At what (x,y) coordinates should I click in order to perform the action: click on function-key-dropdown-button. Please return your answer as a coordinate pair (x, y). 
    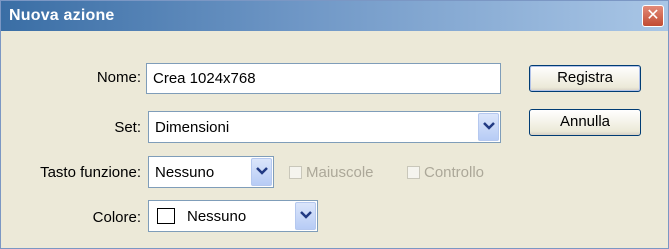
    Looking at the image, I should click on (261, 172).